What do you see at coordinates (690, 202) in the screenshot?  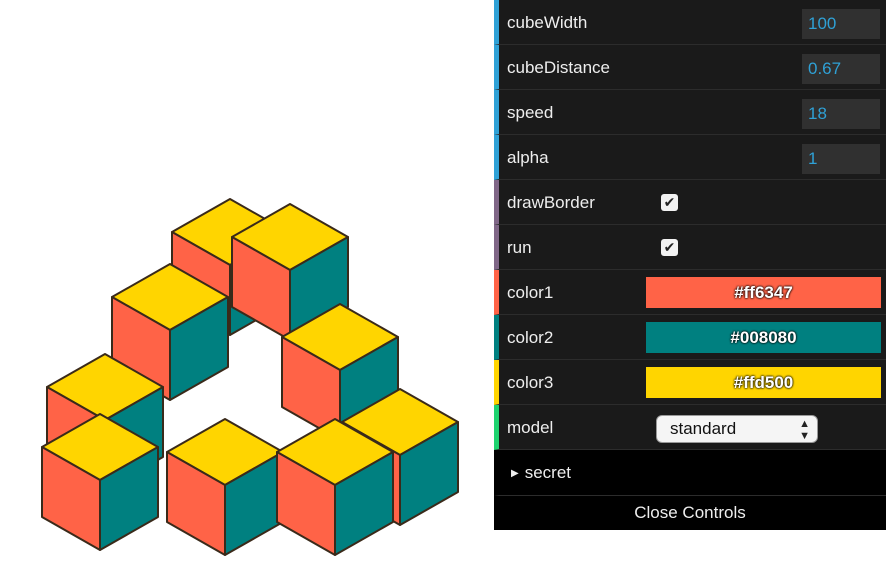 I see `control-drawborder: drawBorder ✔` at bounding box center [690, 202].